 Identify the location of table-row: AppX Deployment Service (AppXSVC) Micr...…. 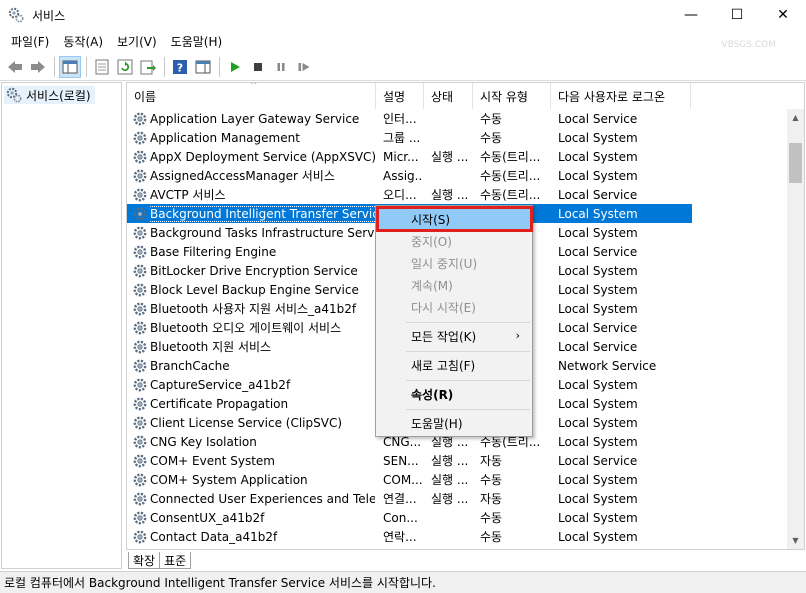
(409, 156).